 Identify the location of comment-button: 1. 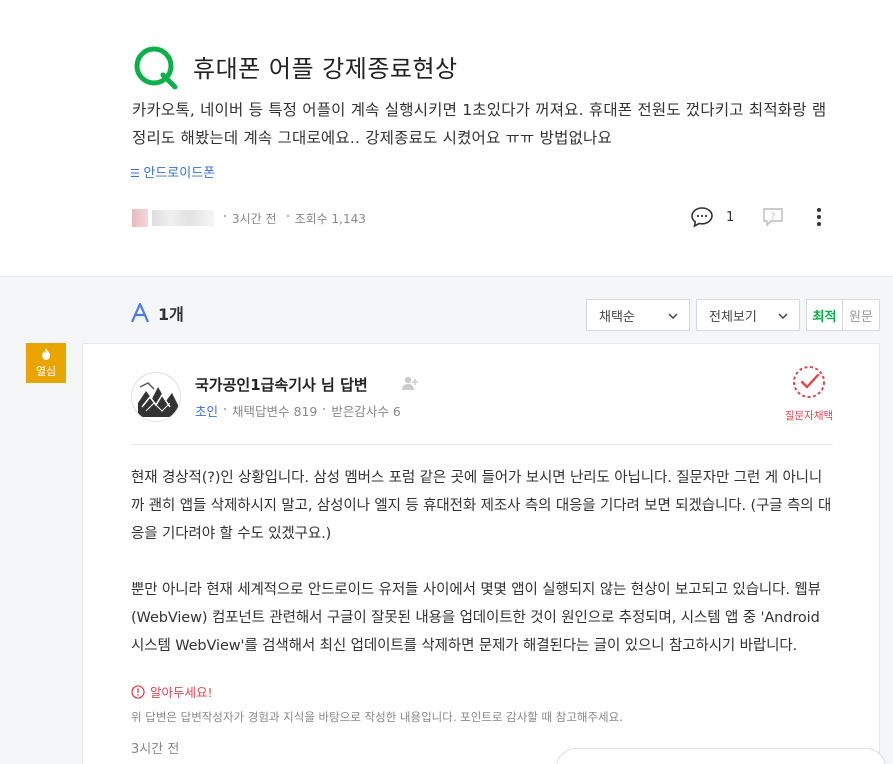
(712, 217).